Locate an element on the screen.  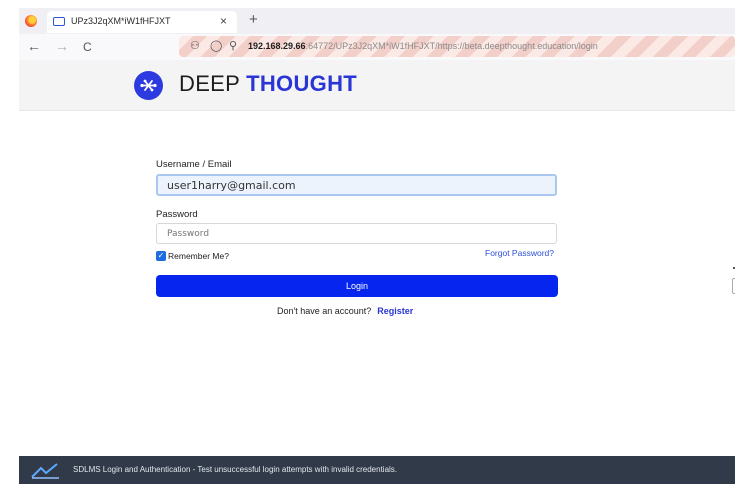
signup-prompt-text: Don't have an account? is located at coordinates (324, 311).